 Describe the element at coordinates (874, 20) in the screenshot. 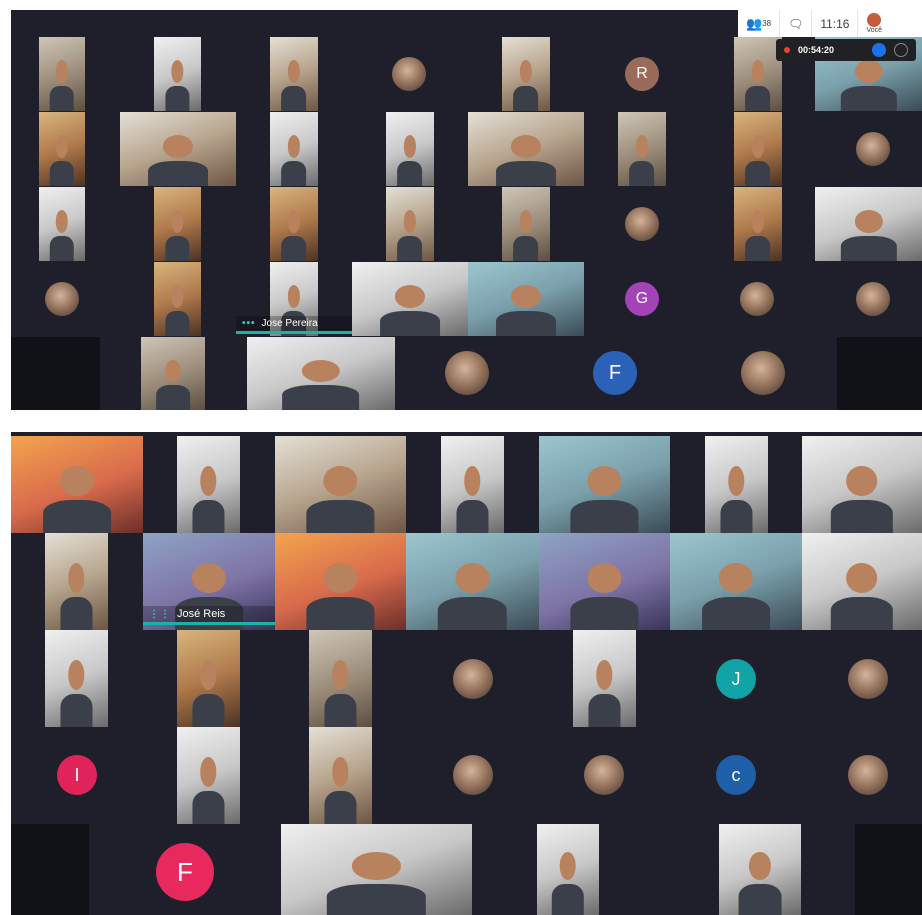

I see `self-avatar` at that location.